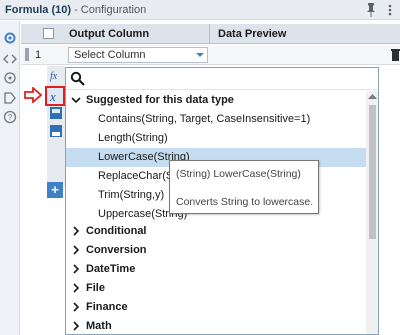 The image size is (400, 335). Describe the element at coordinates (10, 178) in the screenshot. I see `config-sidebar: ?` at that location.